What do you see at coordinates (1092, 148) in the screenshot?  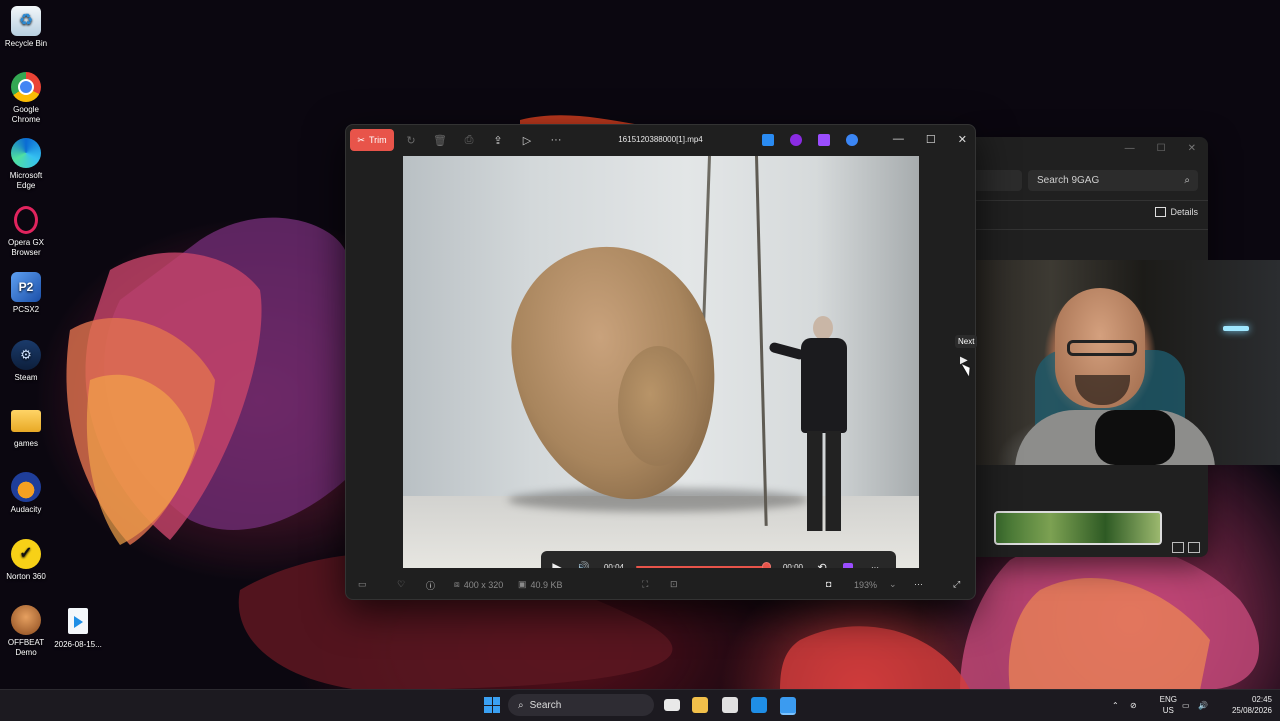 I see `background-window-titlebar: — ☐ ✕` at bounding box center [1092, 148].